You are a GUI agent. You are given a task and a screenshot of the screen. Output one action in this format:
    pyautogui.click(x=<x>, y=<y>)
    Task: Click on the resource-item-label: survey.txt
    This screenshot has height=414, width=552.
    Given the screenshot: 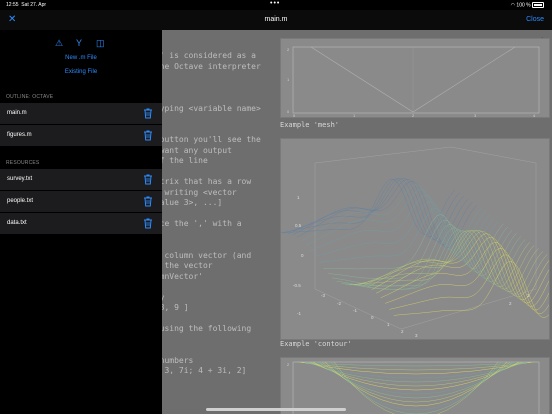 What is the action you would take?
    pyautogui.click(x=20, y=179)
    